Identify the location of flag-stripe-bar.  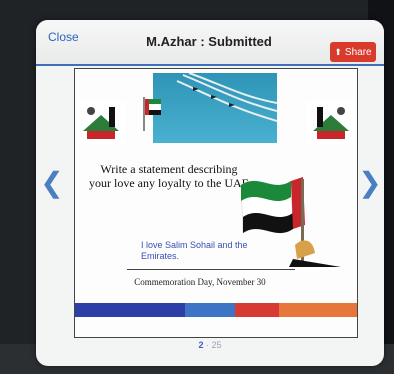
(216, 310).